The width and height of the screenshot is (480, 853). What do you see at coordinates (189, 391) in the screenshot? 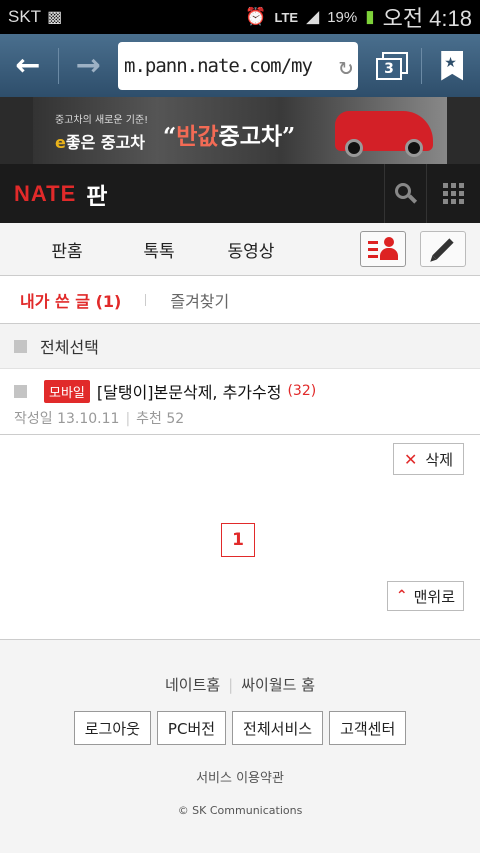
I see `post-title: [달탱이]본문삭제, 추가수정` at bounding box center [189, 391].